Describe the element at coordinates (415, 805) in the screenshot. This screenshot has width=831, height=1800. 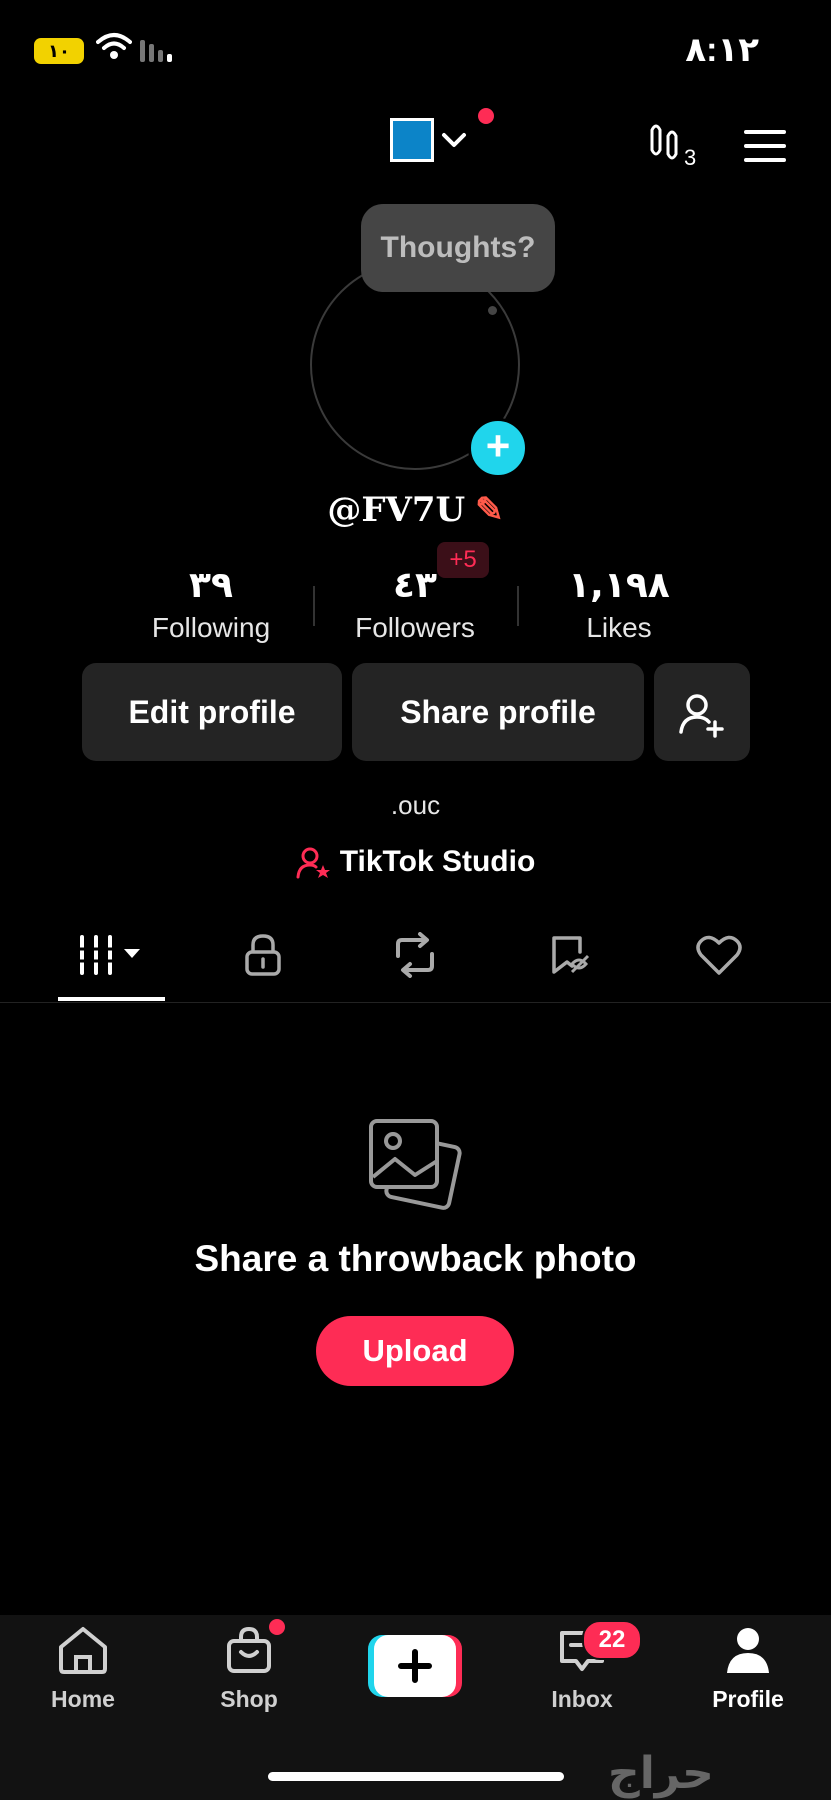
I see `bio-text: .ouc` at that location.